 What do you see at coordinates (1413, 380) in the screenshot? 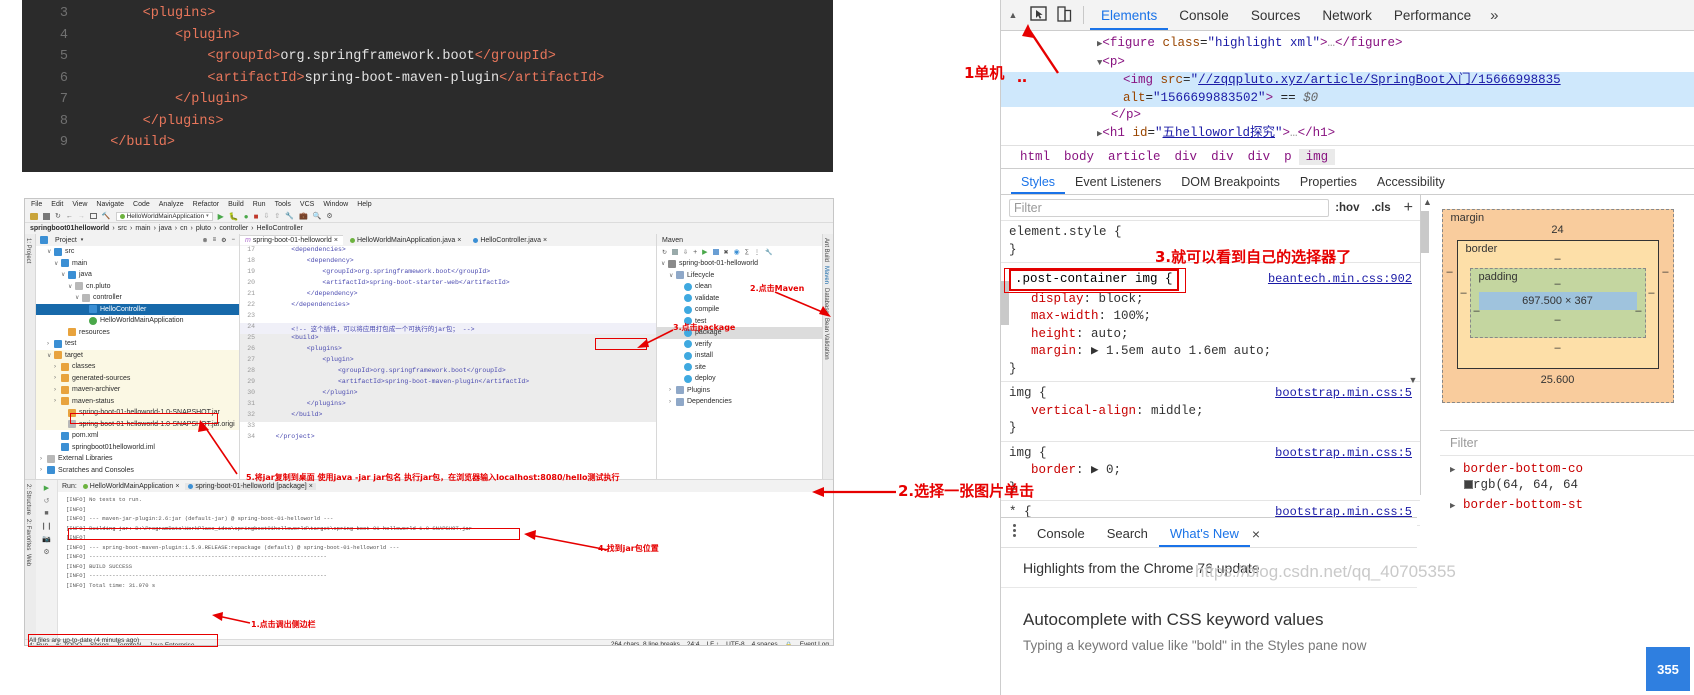
I see `styles-scroll-down-icon: ▼` at bounding box center [1413, 380].